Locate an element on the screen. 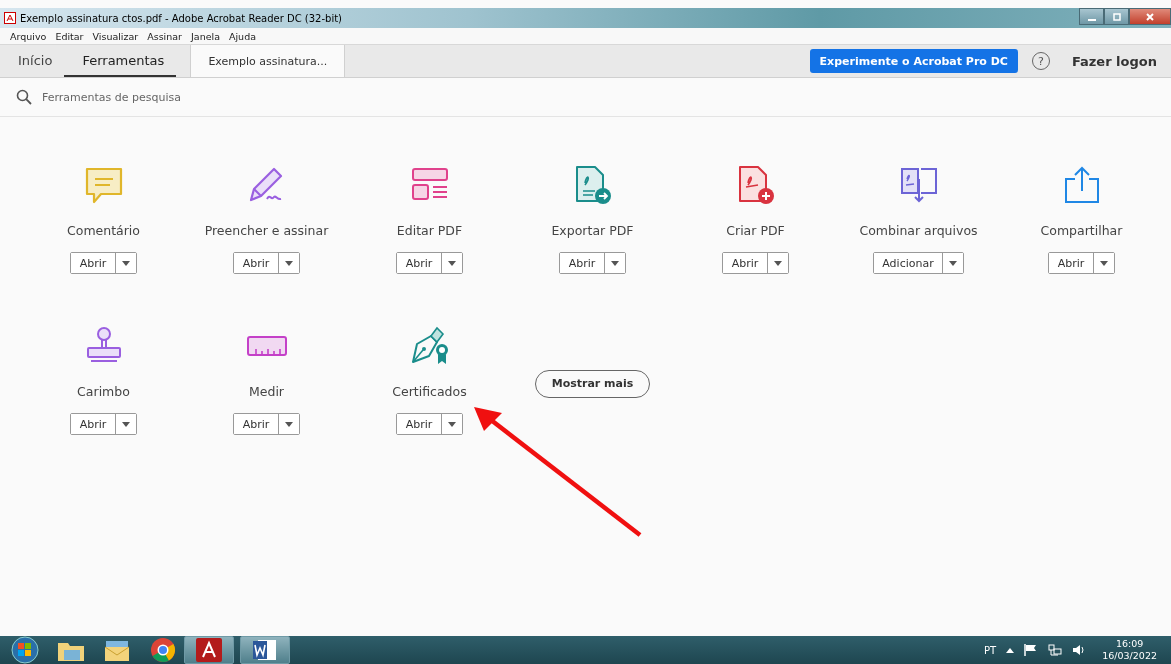 The height and width of the screenshot is (664, 1171). clock-date: 16/03/2022 is located at coordinates (1129, 656).